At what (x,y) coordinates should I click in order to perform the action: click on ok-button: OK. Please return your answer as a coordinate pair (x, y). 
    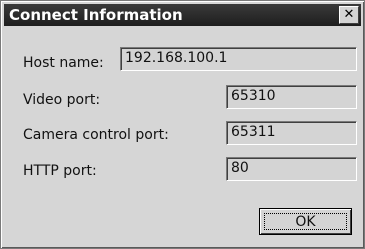
    Looking at the image, I should click on (305, 221).